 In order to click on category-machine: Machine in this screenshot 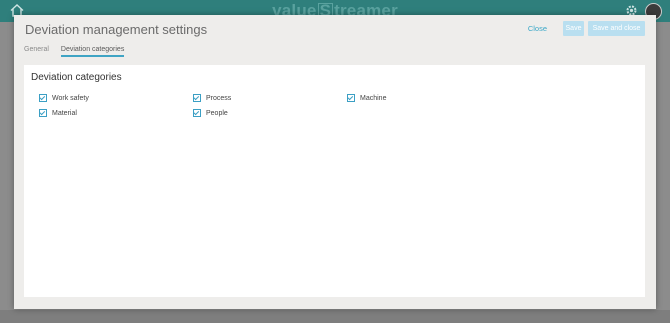, I will do `click(366, 98)`.